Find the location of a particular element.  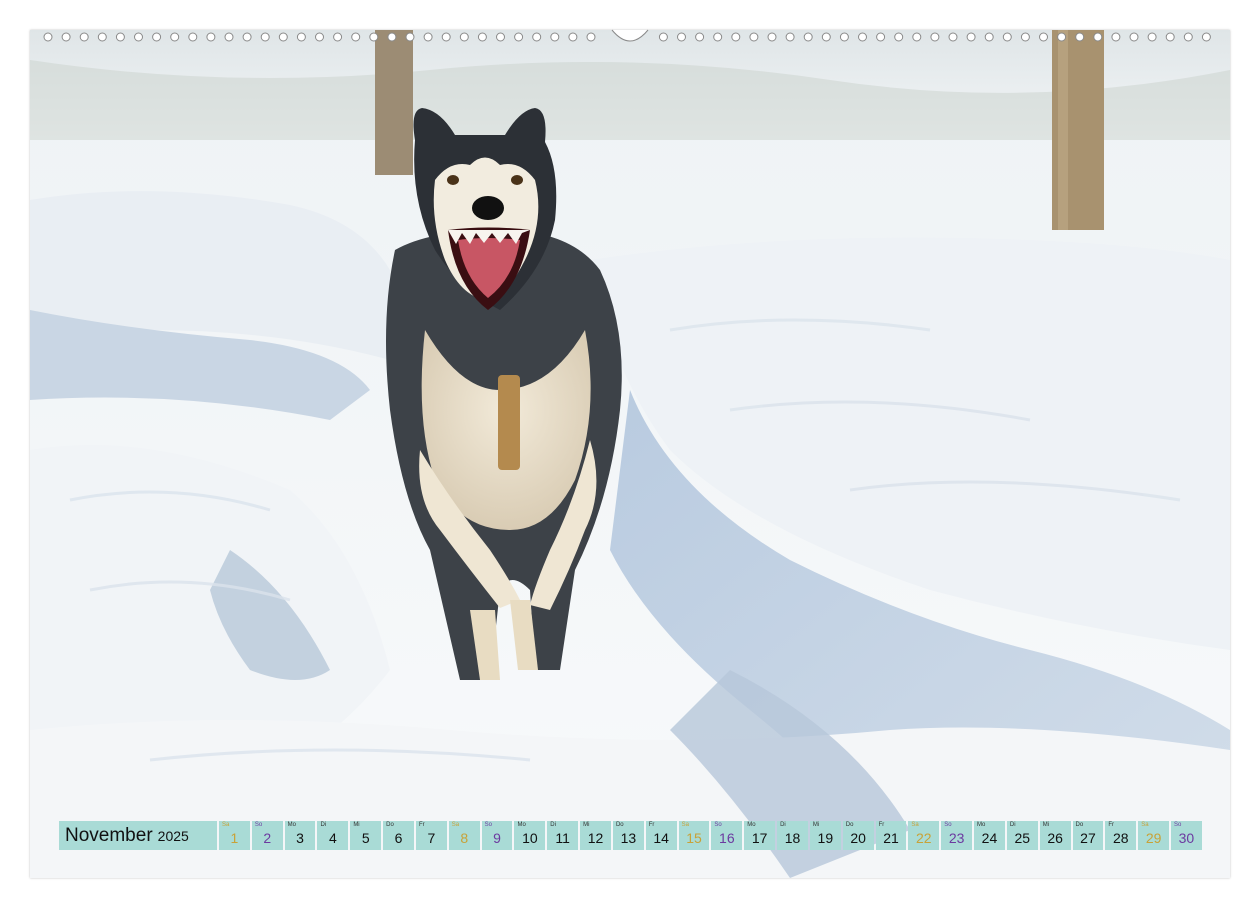

day-number: 1 is located at coordinates (234, 838).